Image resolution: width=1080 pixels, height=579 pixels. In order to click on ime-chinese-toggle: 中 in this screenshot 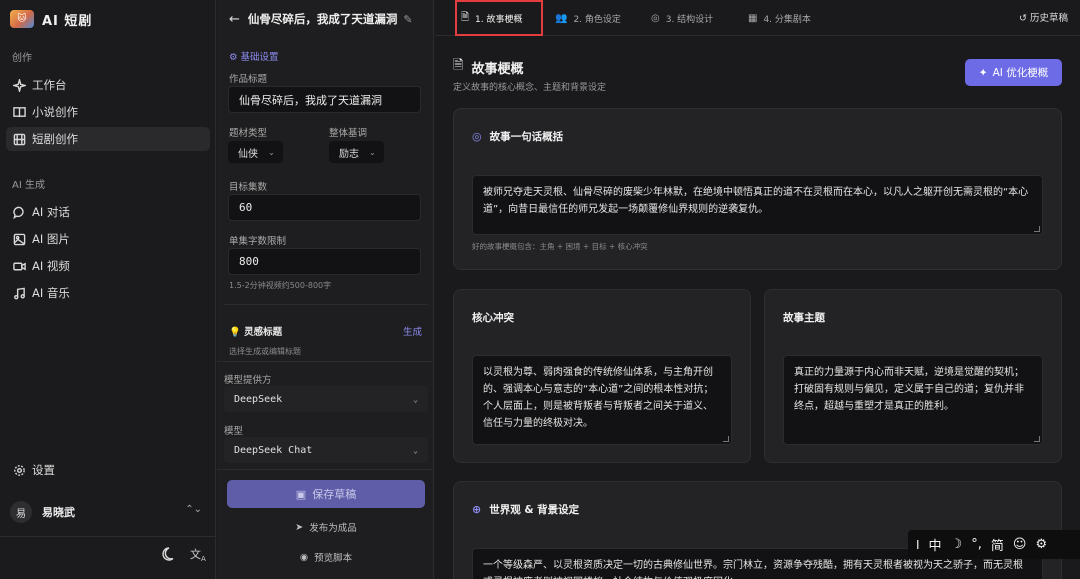, I will do `click(935, 544)`.